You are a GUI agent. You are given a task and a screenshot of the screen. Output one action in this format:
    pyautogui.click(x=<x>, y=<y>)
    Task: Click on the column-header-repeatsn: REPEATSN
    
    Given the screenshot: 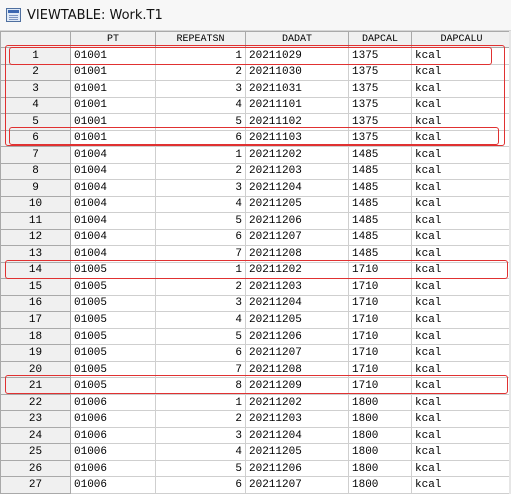 What is the action you would take?
    pyautogui.click(x=200, y=39)
    